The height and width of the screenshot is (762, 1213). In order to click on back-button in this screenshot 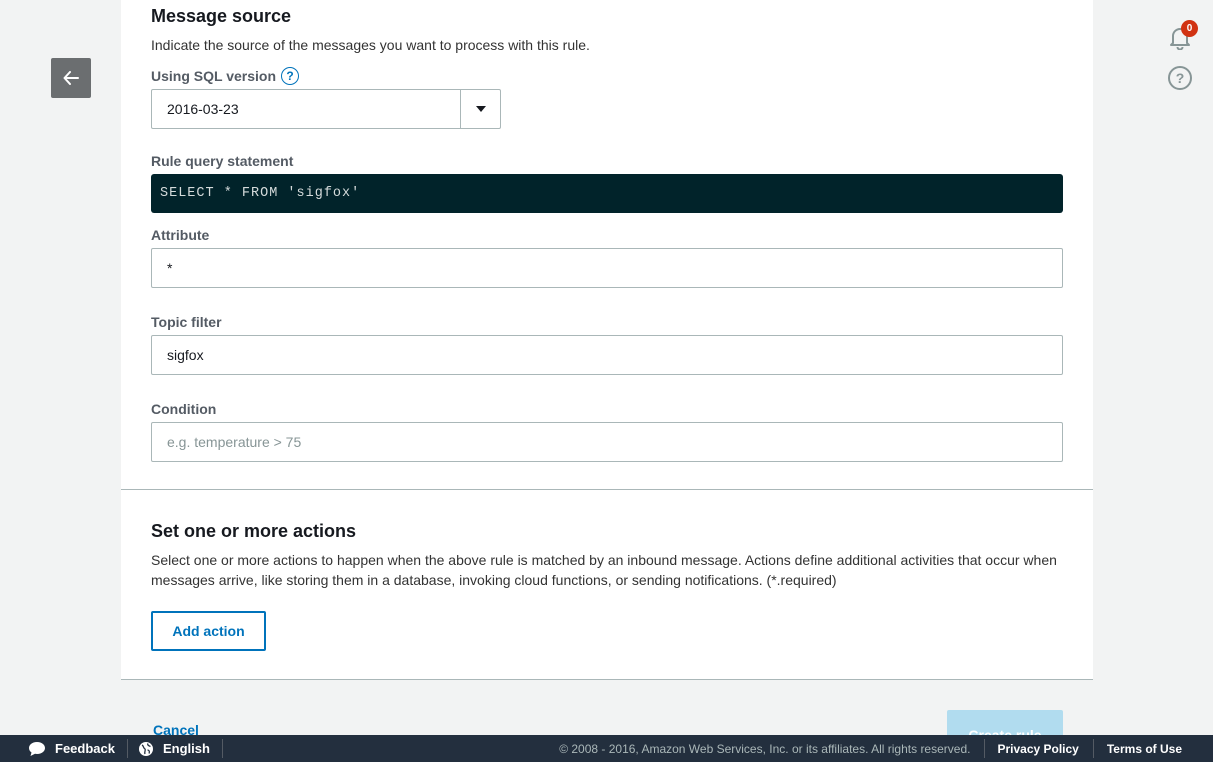, I will do `click(71, 78)`.